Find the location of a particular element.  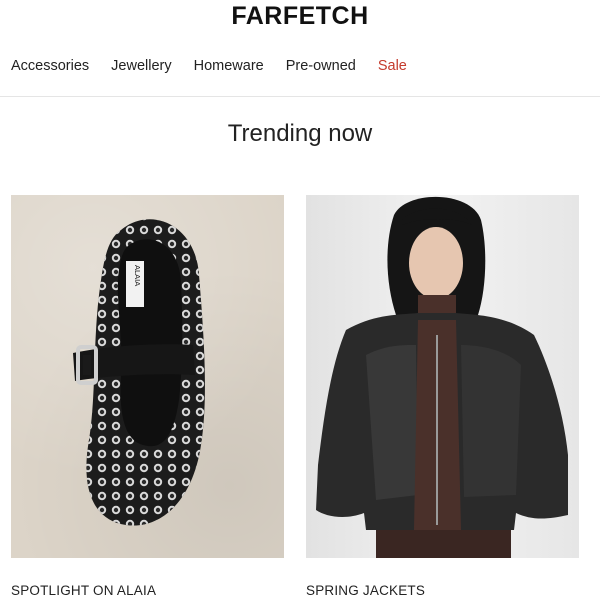

alaia-shoe-illustration: ALAIA is located at coordinates (139, 372).